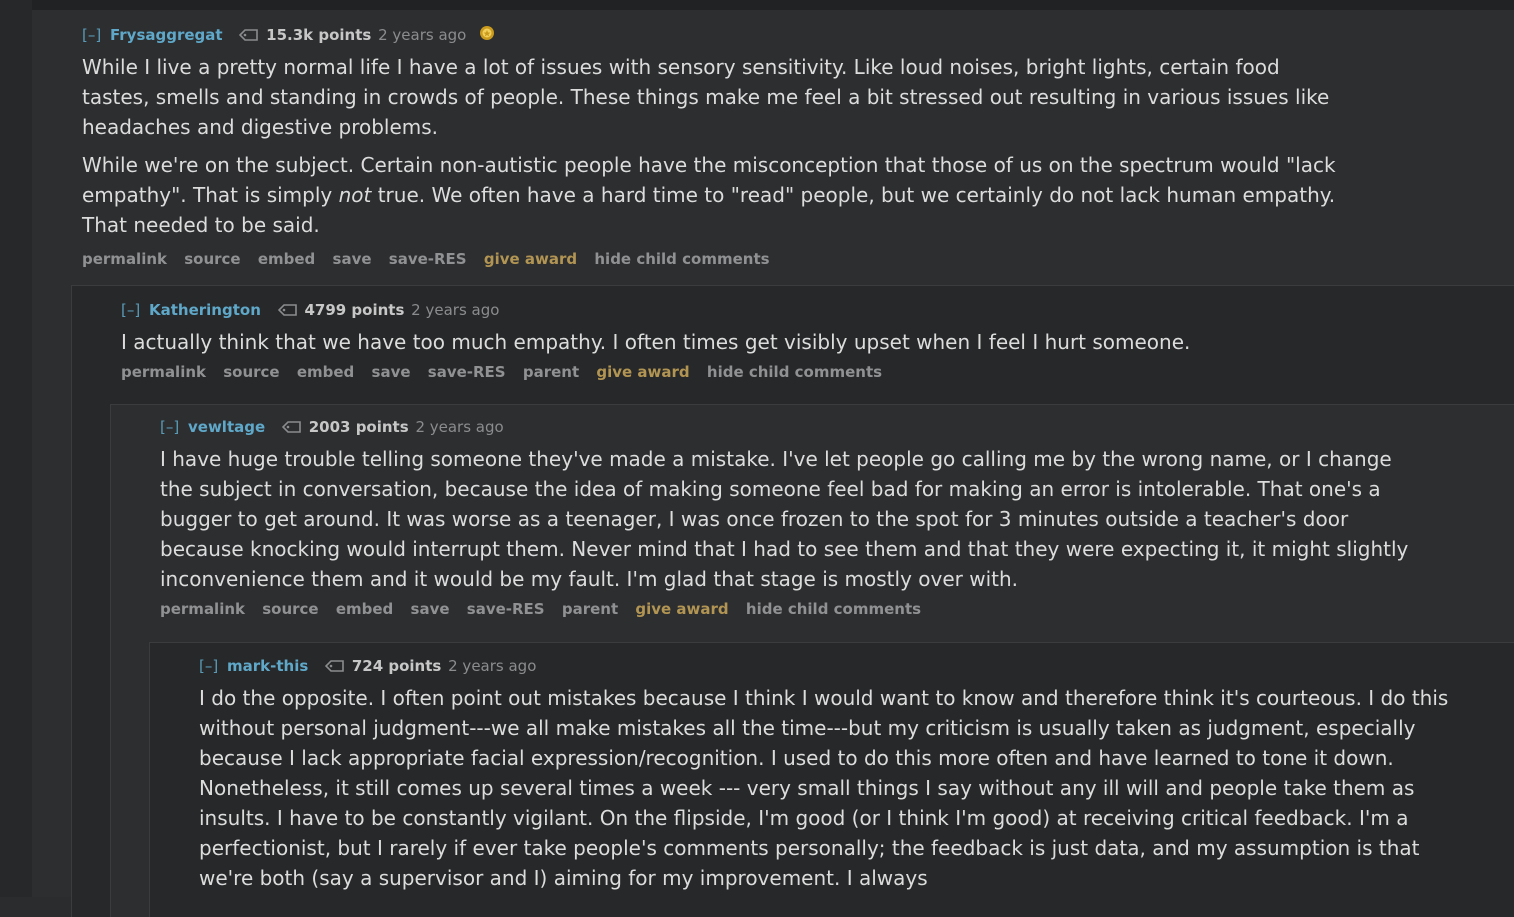 The height and width of the screenshot is (917, 1514). Describe the element at coordinates (16, 448) in the screenshot. I see `left-gutter` at that location.